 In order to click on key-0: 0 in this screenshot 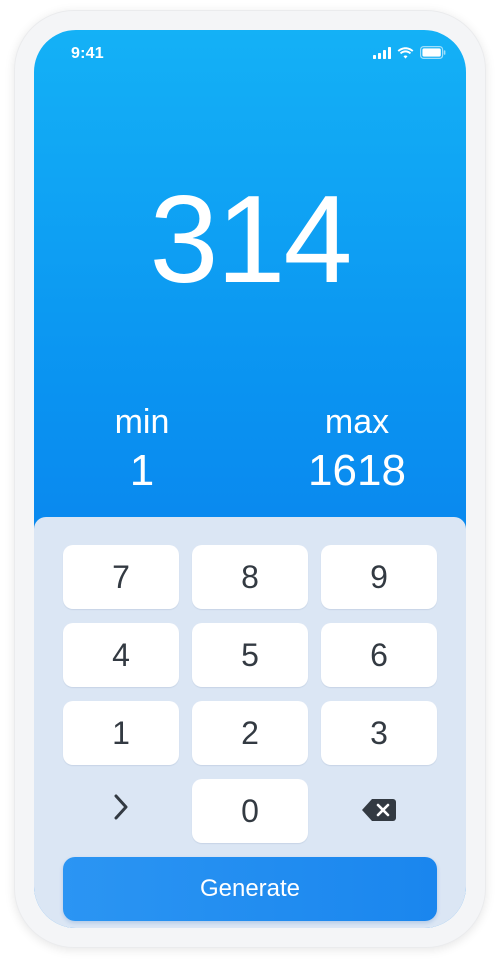, I will do `click(250, 811)`.